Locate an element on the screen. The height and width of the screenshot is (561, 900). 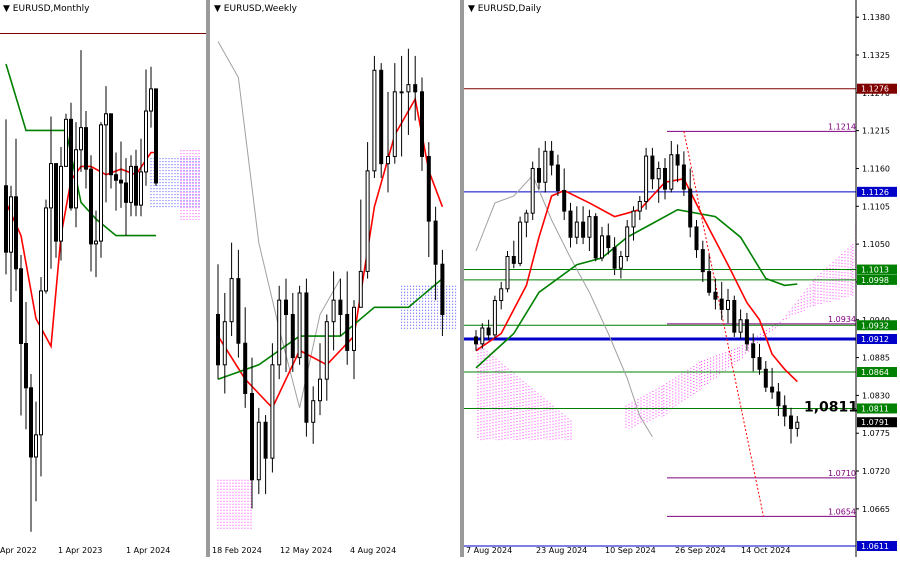
x-tick-label: 4 Aug 2024 is located at coordinates (373, 550).